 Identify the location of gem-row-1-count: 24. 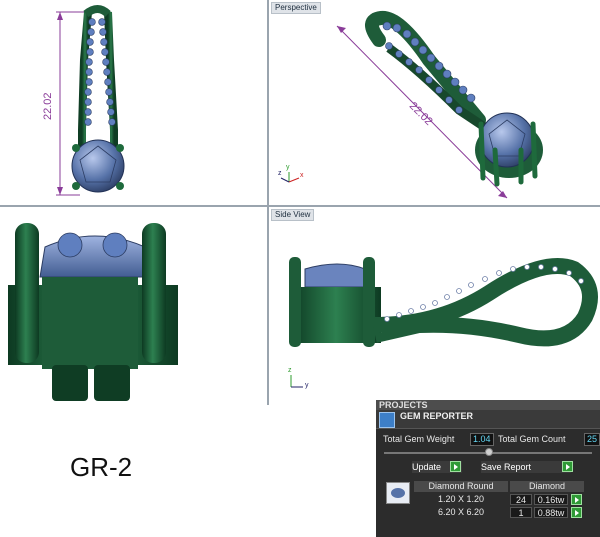
(521, 499).